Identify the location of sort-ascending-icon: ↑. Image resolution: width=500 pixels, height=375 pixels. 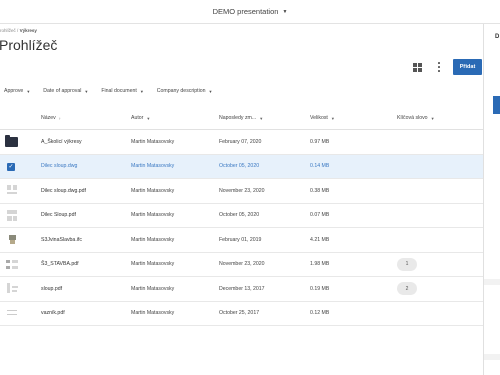
(59, 118).